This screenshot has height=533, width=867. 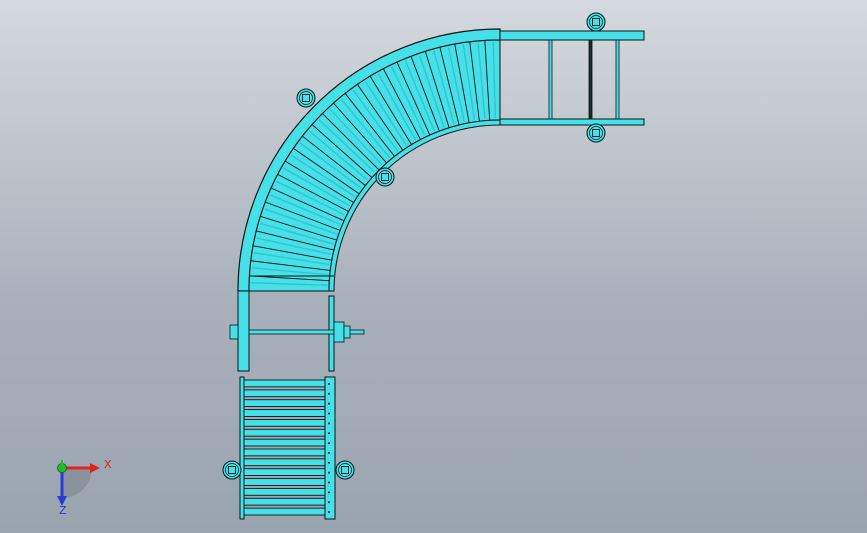 I want to click on top-side-rail-lower, so click(x=572, y=122).